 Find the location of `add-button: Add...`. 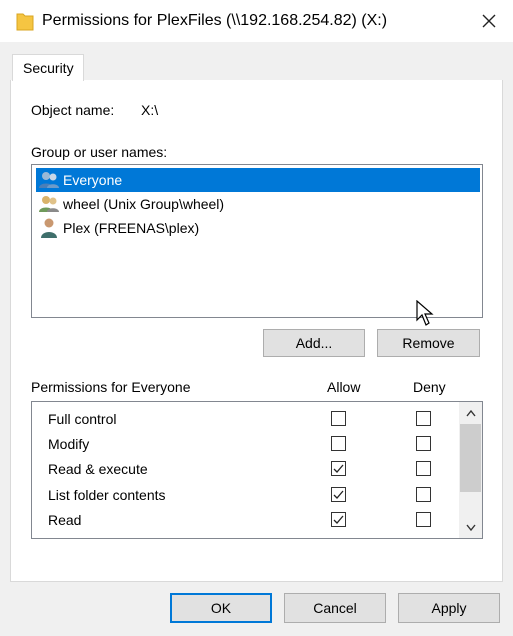

add-button: Add... is located at coordinates (314, 343).